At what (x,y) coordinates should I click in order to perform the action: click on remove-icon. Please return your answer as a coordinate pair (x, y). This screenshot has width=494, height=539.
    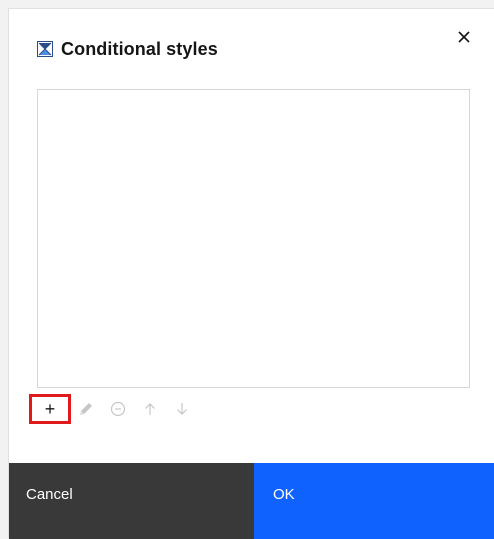
    Looking at the image, I should click on (118, 409).